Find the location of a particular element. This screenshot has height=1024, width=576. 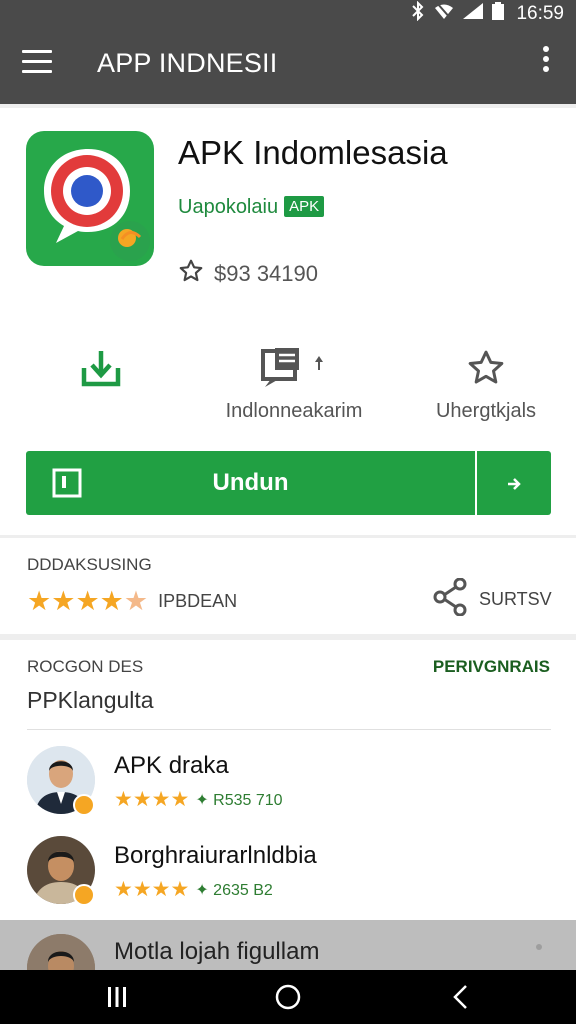

status-icons: 16:59 is located at coordinates (487, 13).